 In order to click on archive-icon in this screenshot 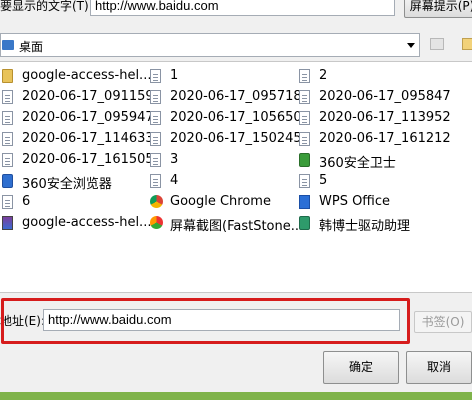, I will do `click(7, 223)`.